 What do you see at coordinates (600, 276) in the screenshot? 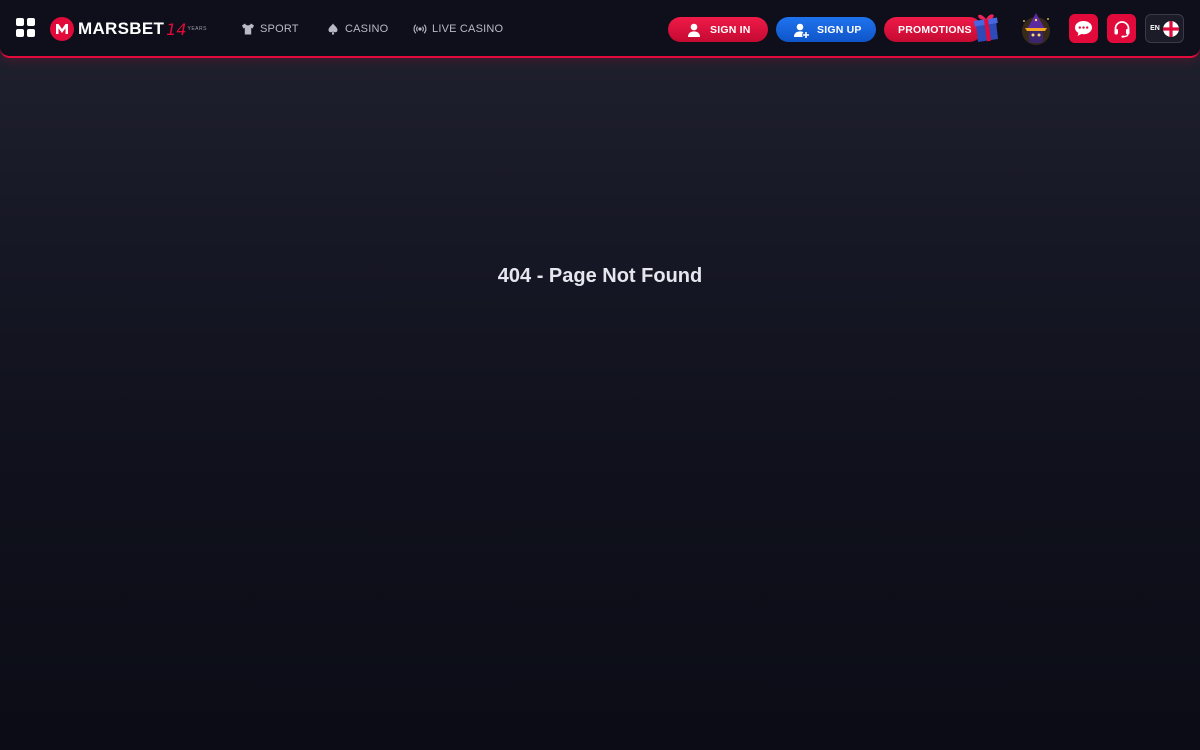
I see `not-found-message: 404 - Page Not Found` at bounding box center [600, 276].